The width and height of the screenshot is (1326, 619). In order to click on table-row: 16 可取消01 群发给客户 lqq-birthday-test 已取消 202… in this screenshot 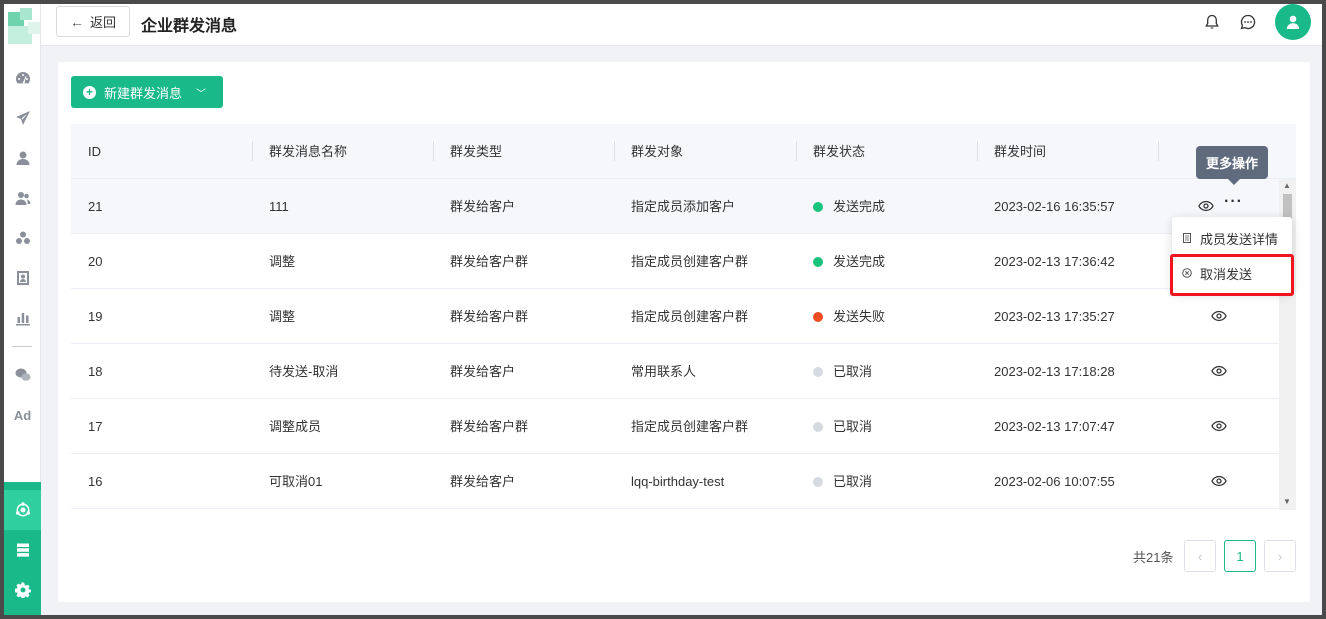, I will do `click(675, 481)`.